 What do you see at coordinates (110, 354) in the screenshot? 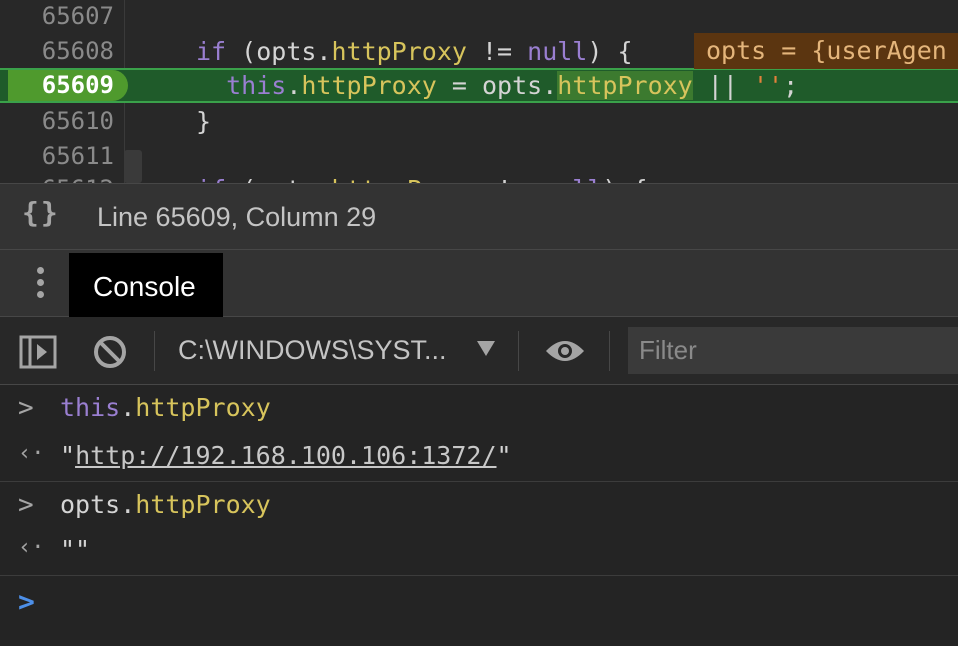
I see `clear-console-icon` at bounding box center [110, 354].